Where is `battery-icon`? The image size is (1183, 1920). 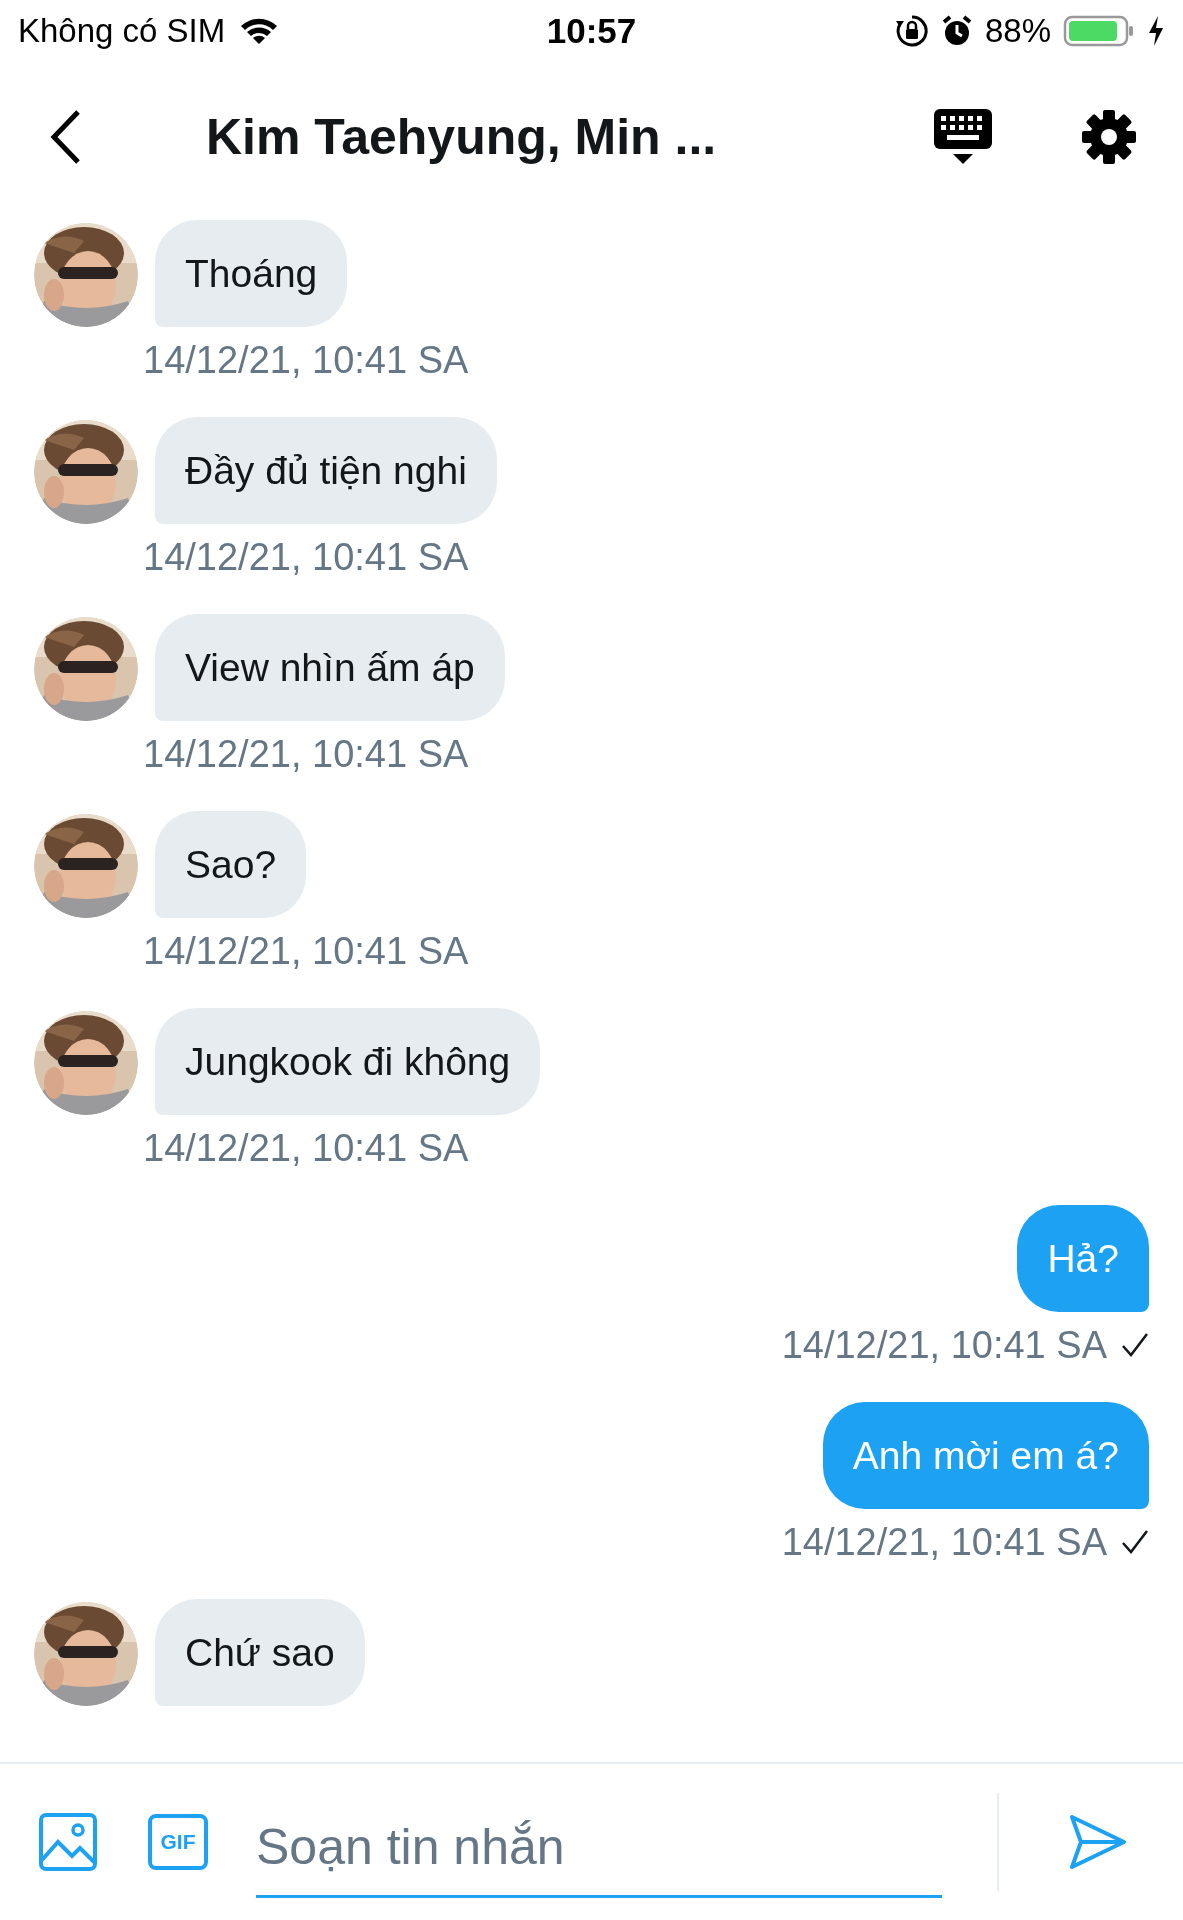
battery-icon is located at coordinates (1099, 31).